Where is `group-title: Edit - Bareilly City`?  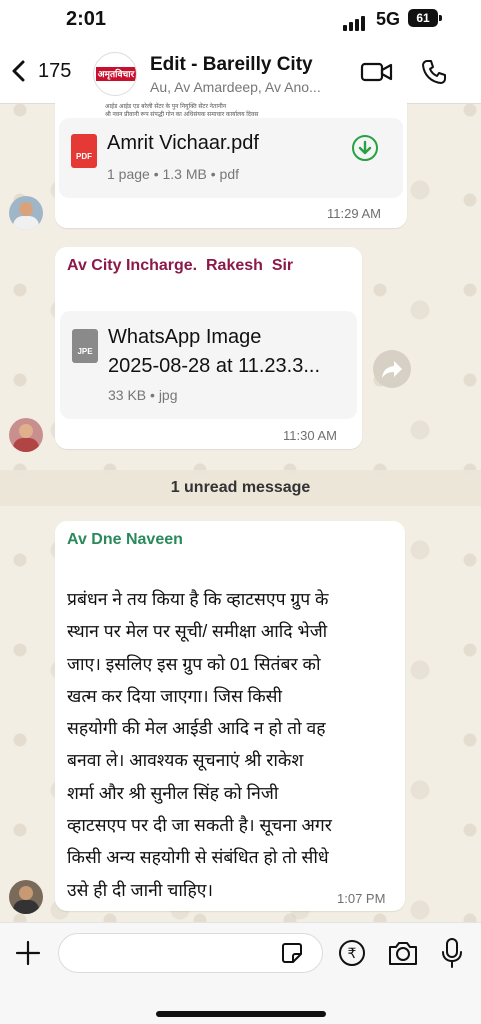 group-title: Edit - Bareilly City is located at coordinates (231, 65).